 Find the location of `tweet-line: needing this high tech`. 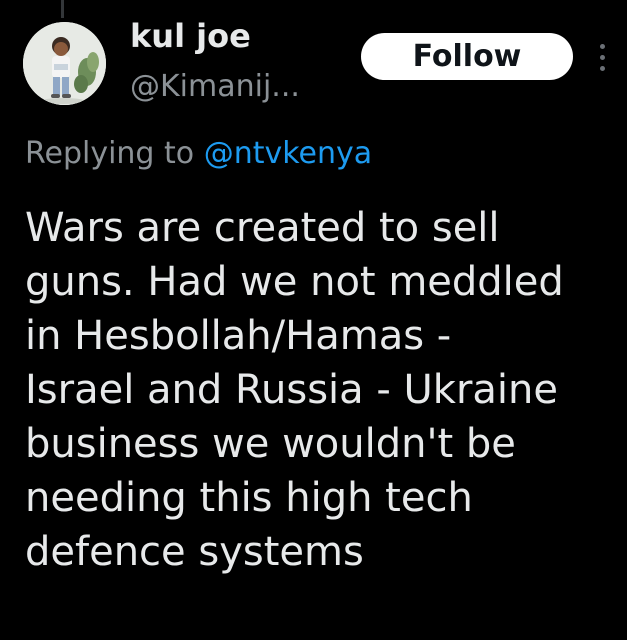

tweet-line: needing this high tech is located at coordinates (249, 498).